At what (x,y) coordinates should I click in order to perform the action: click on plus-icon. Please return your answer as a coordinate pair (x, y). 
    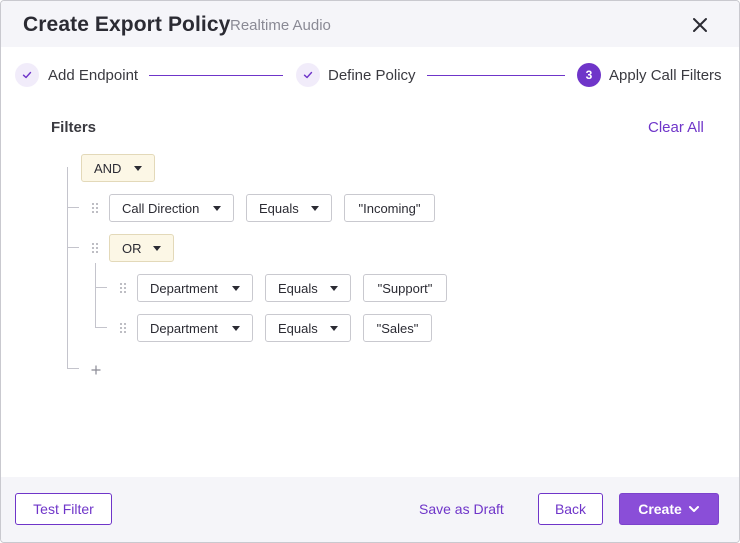
    Looking at the image, I should click on (96, 370).